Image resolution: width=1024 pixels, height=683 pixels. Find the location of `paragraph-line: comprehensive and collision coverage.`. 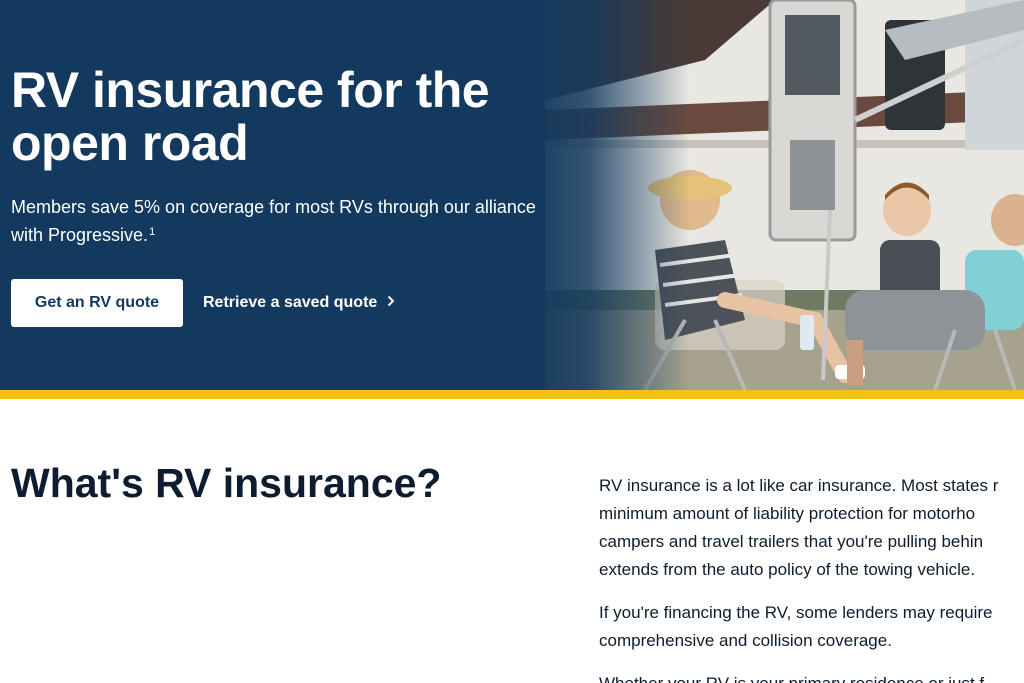

paragraph-line: comprehensive and collision coverage. is located at coordinates (745, 640).